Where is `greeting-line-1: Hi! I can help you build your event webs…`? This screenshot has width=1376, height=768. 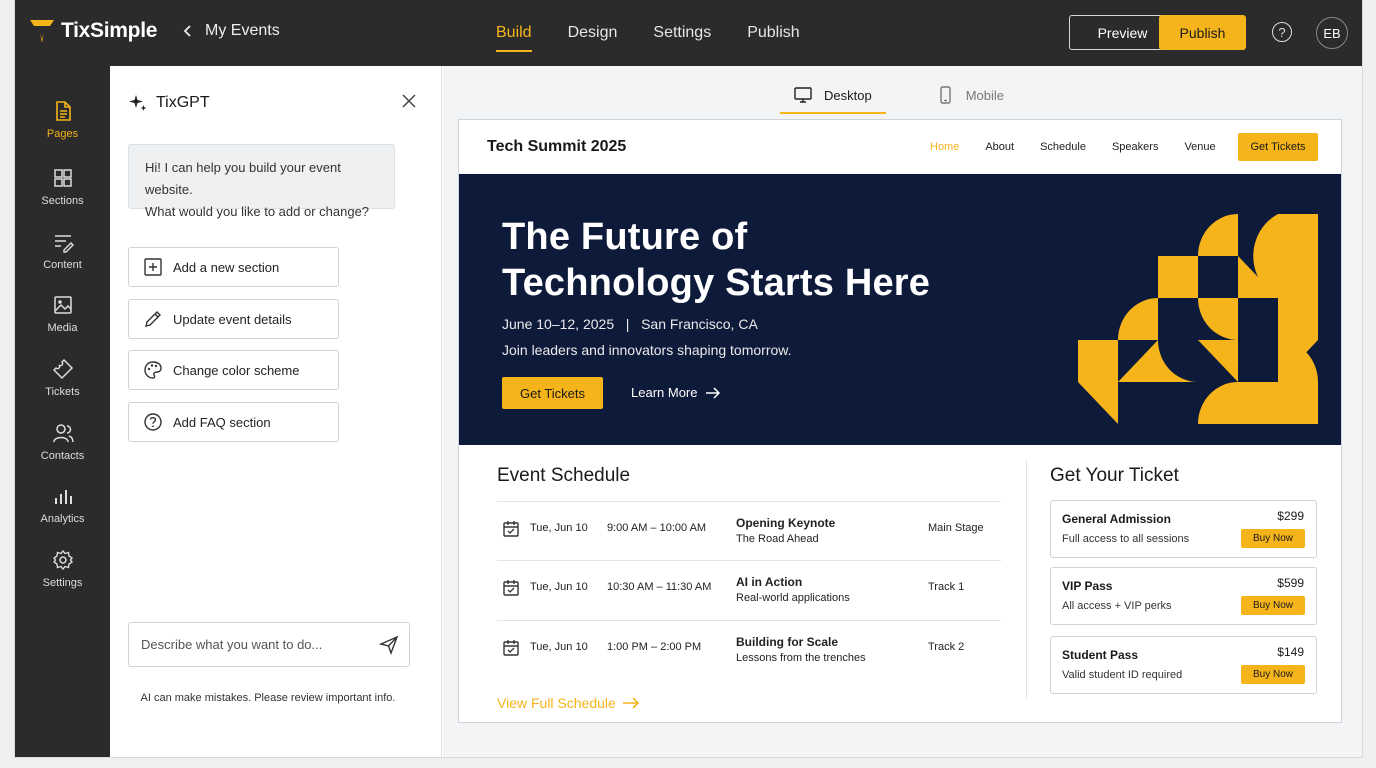 greeting-line-1: Hi! I can help you build your event webs… is located at coordinates (243, 178).